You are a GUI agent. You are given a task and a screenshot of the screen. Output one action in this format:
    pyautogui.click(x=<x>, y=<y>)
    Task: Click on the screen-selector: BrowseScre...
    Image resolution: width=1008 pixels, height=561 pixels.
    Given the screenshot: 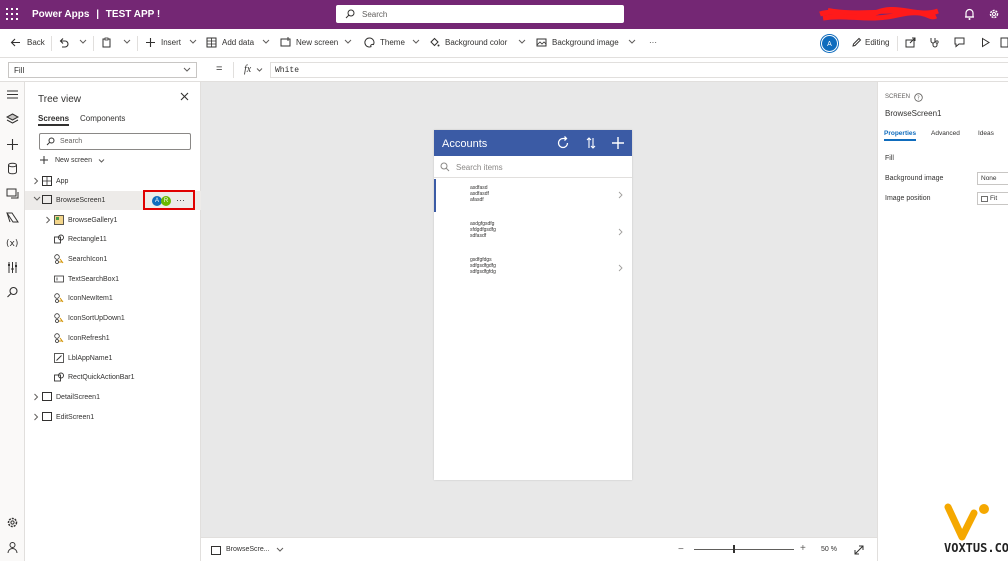 What is the action you would take?
    pyautogui.click(x=248, y=549)
    